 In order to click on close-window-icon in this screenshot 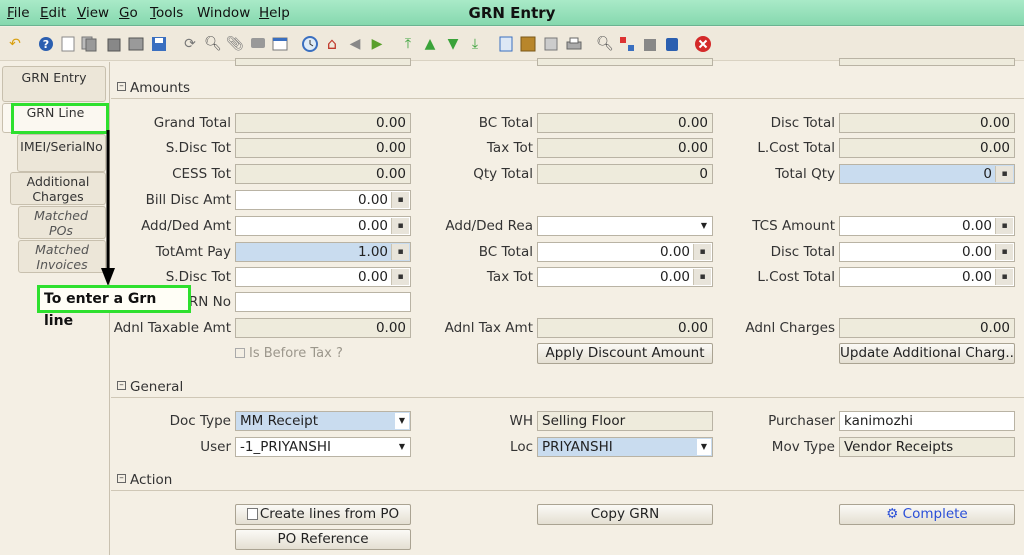, I will do `click(703, 44)`.